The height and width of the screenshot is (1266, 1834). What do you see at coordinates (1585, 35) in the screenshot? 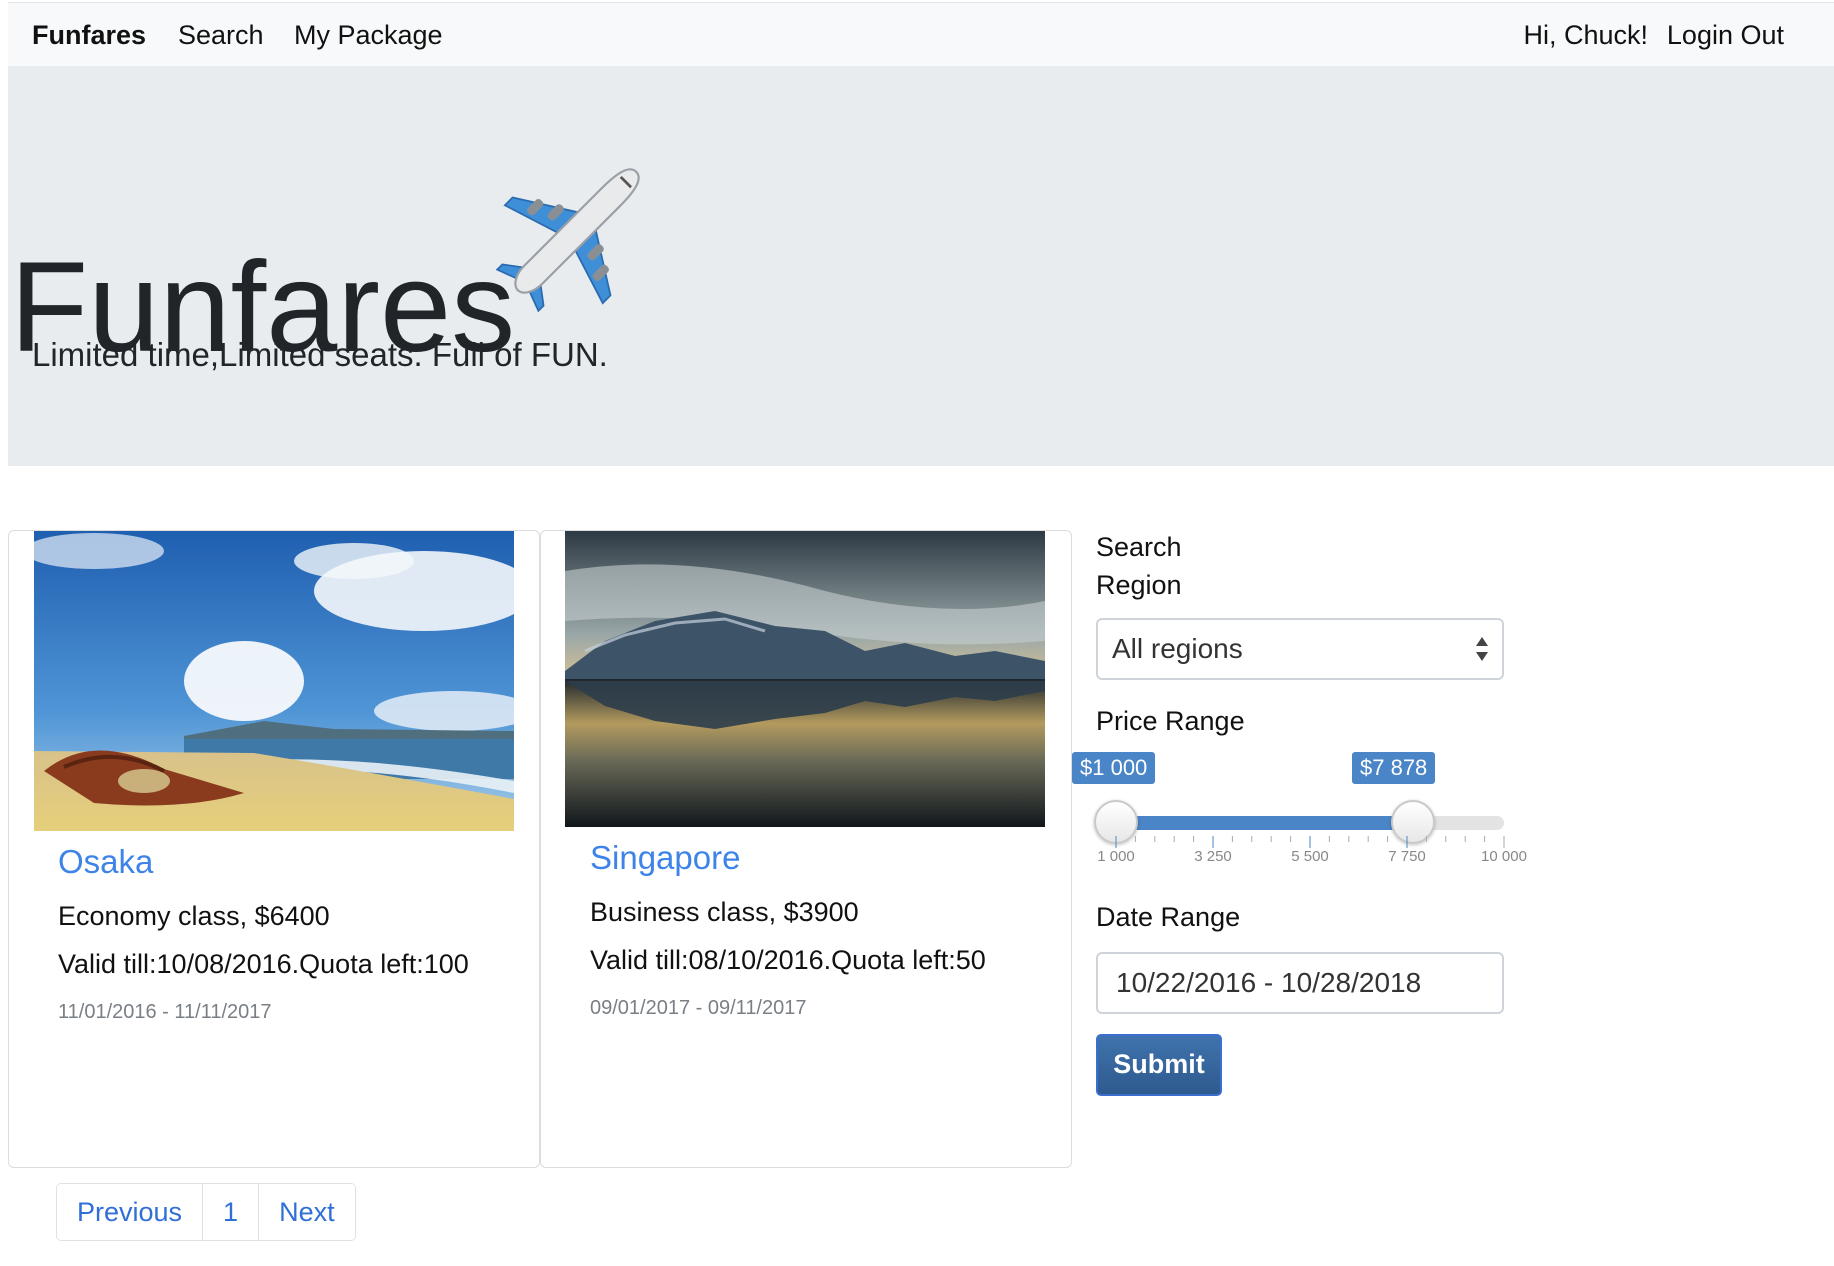
I see `user-greeting: Hi, Chuck!` at bounding box center [1585, 35].